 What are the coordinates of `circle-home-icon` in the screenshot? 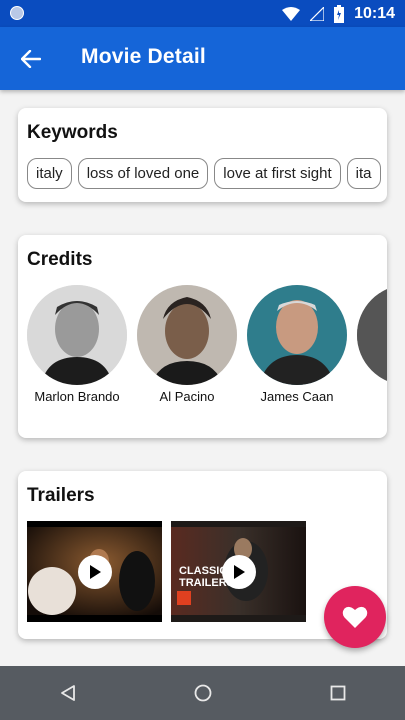 It's located at (202, 693).